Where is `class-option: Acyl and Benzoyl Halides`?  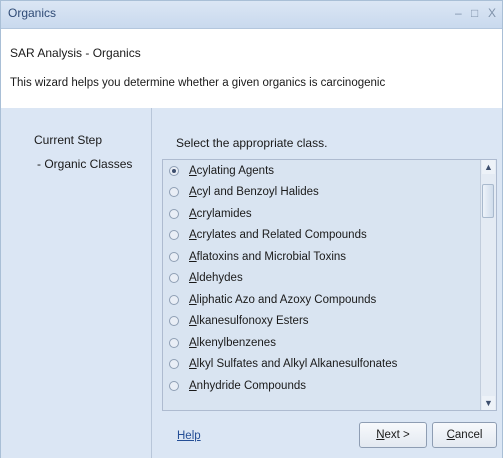 class-option: Acyl and Benzoyl Halides is located at coordinates (322, 193).